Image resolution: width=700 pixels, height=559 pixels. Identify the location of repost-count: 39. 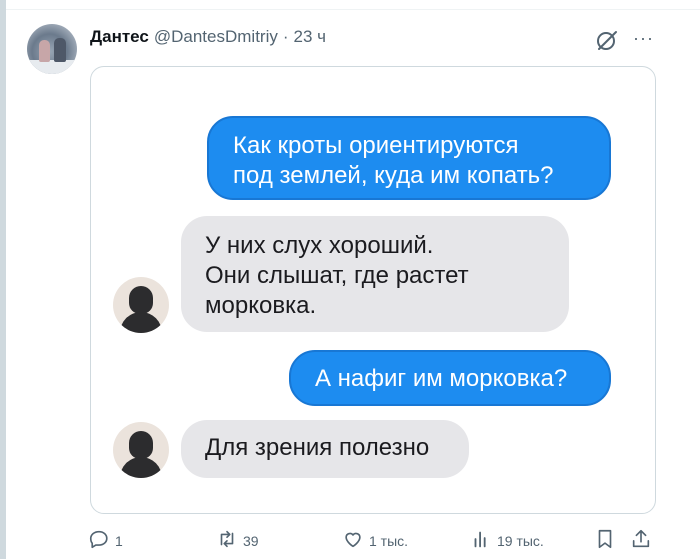
(251, 540).